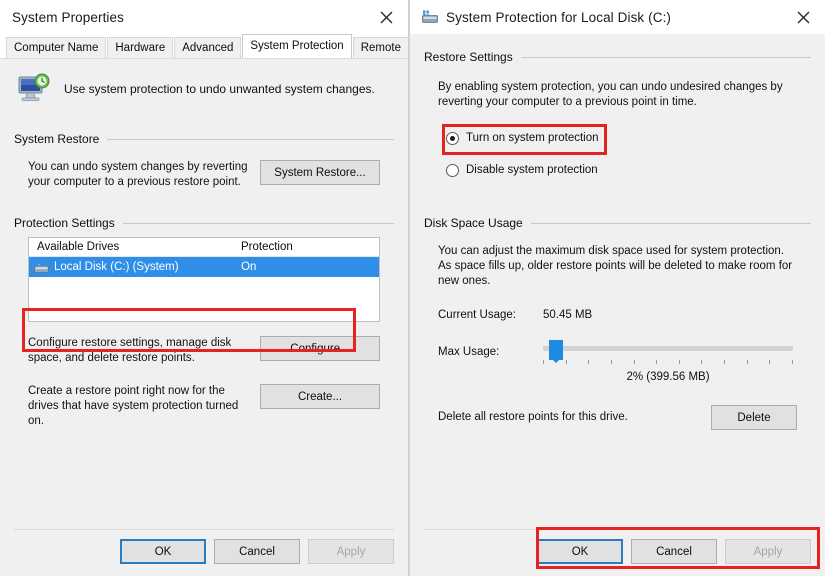 Image resolution: width=825 pixels, height=576 pixels. Describe the element at coordinates (754, 417) in the screenshot. I see `delete-button: Delete` at that location.